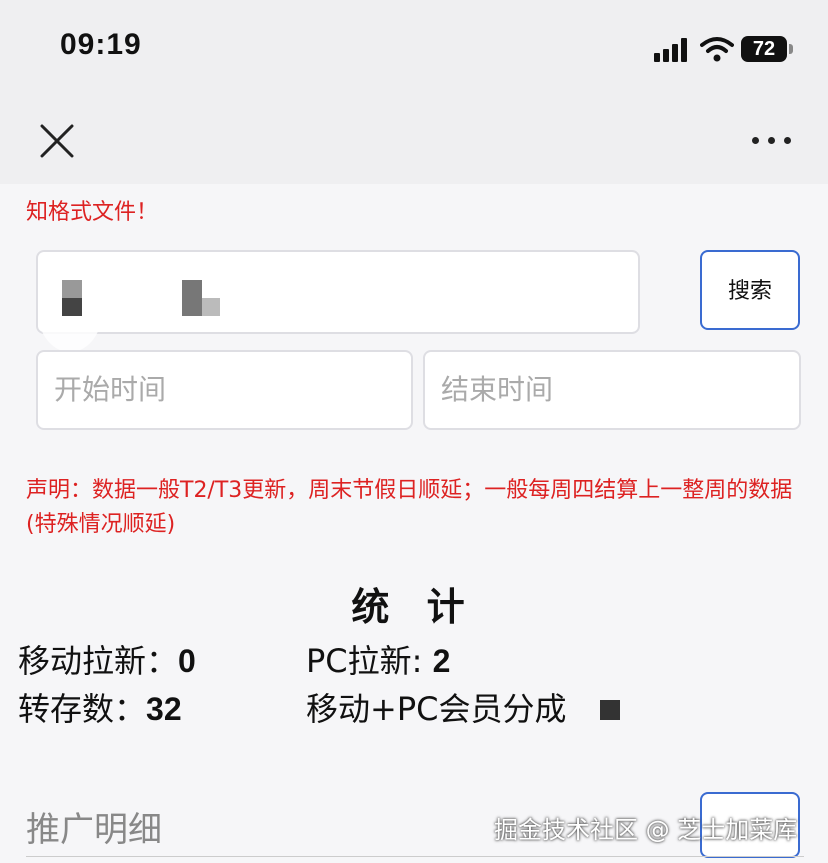  I want to click on search-input, so click(338, 301).